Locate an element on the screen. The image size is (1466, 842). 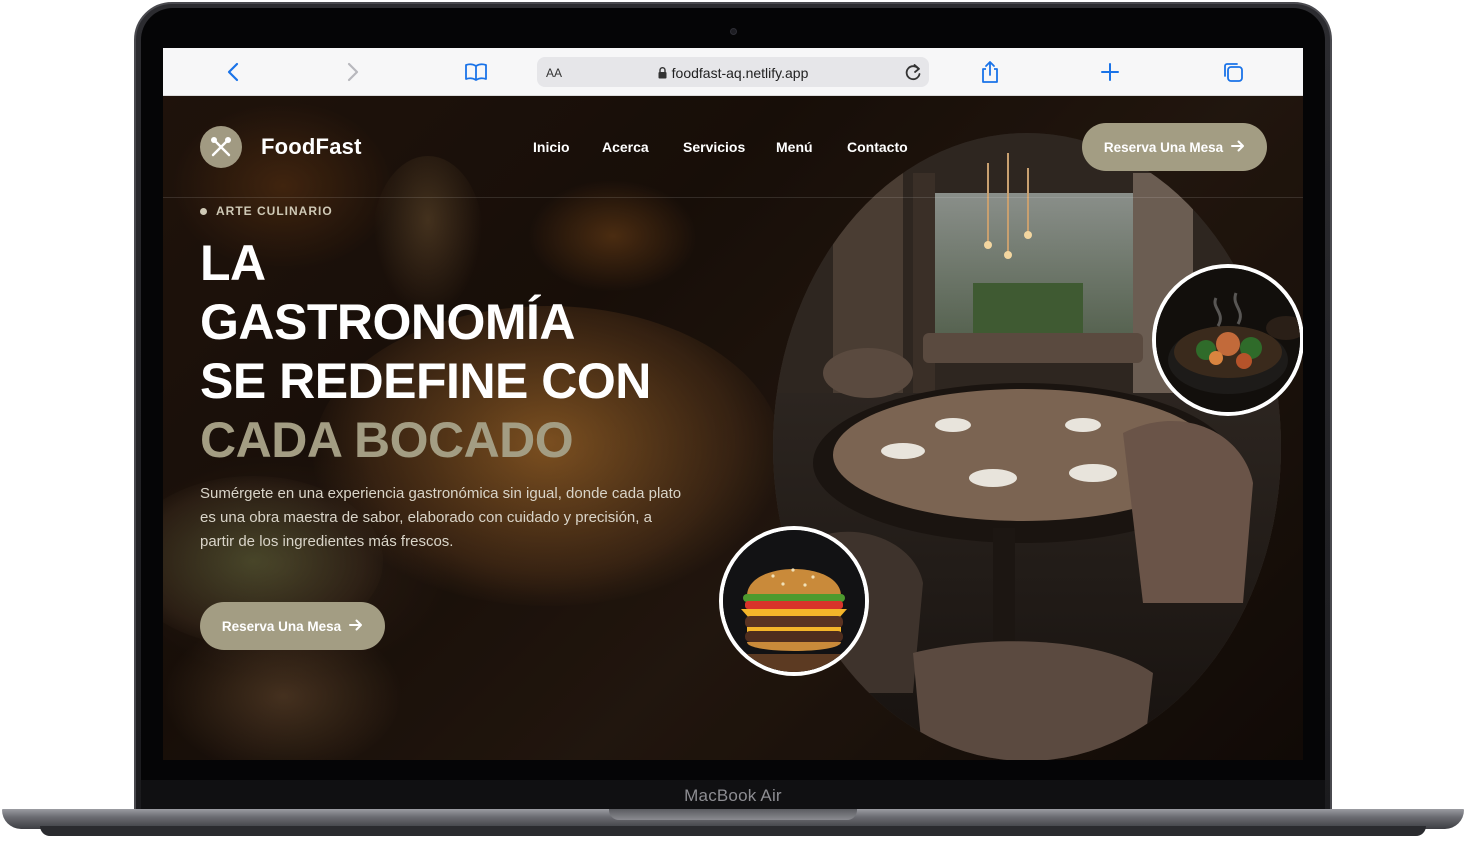
brand-name: FoodFast is located at coordinates (311, 147).